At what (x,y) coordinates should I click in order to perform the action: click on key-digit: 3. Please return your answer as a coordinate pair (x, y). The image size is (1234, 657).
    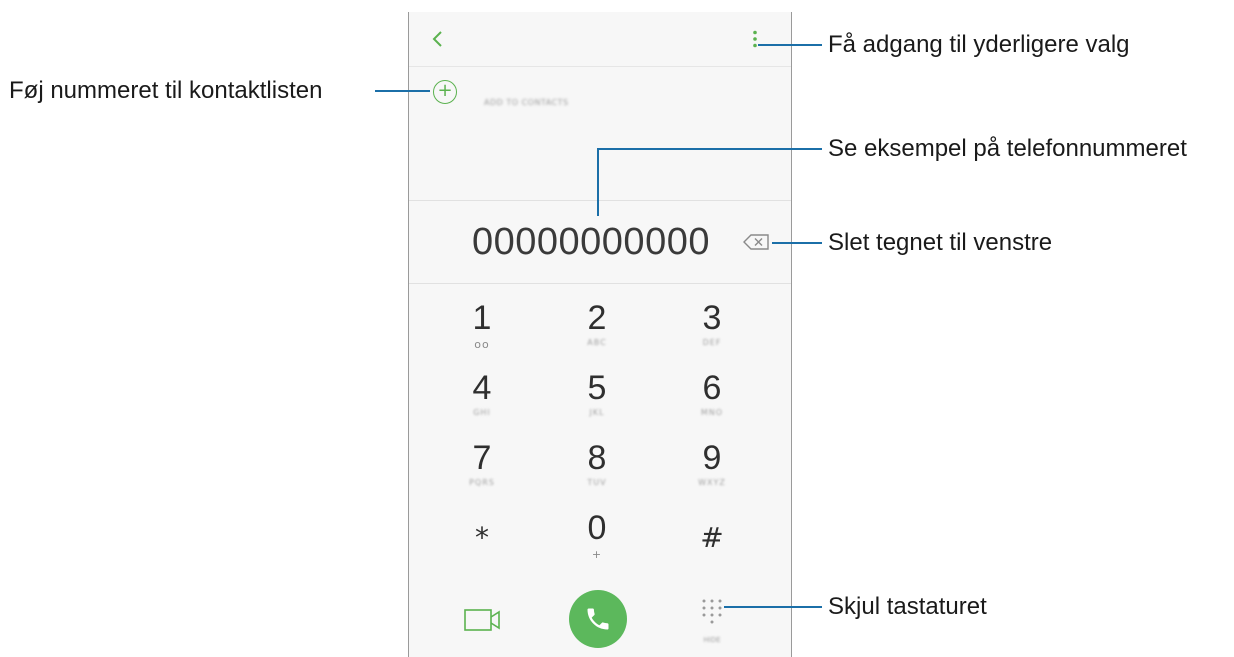
    Looking at the image, I should click on (712, 318).